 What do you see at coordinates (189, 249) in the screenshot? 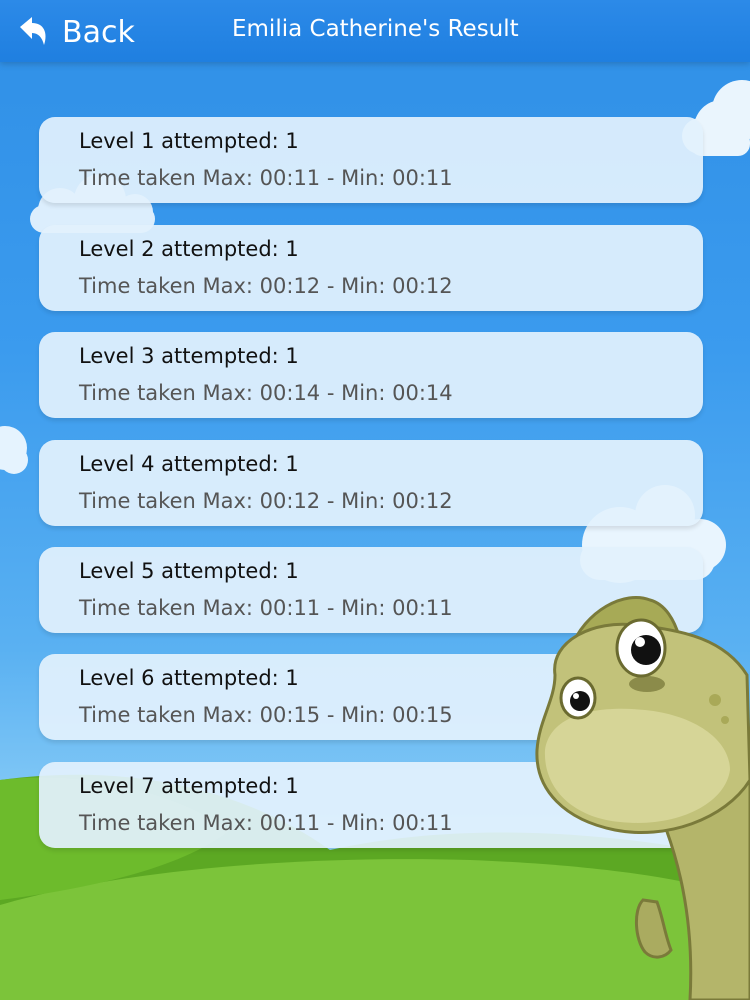
I see `attempt-label: Level 2 attempted: 1` at bounding box center [189, 249].